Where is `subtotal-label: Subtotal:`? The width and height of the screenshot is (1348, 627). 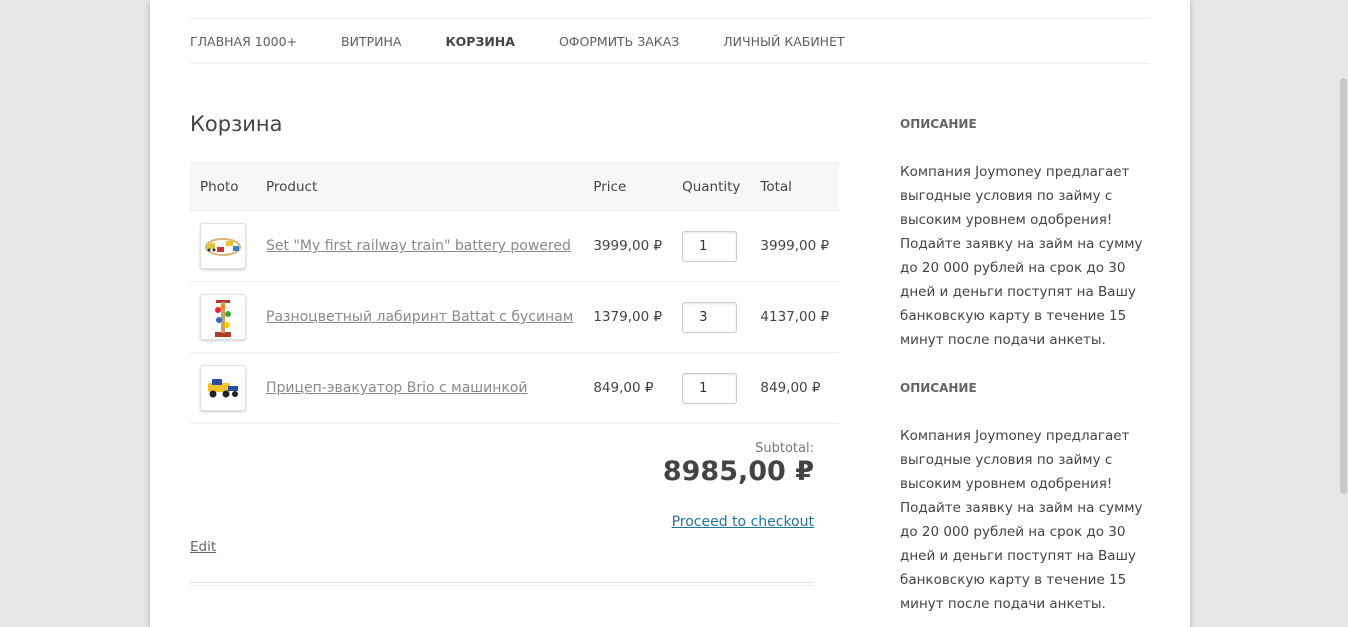
subtotal-label: Subtotal: is located at coordinates (784, 448).